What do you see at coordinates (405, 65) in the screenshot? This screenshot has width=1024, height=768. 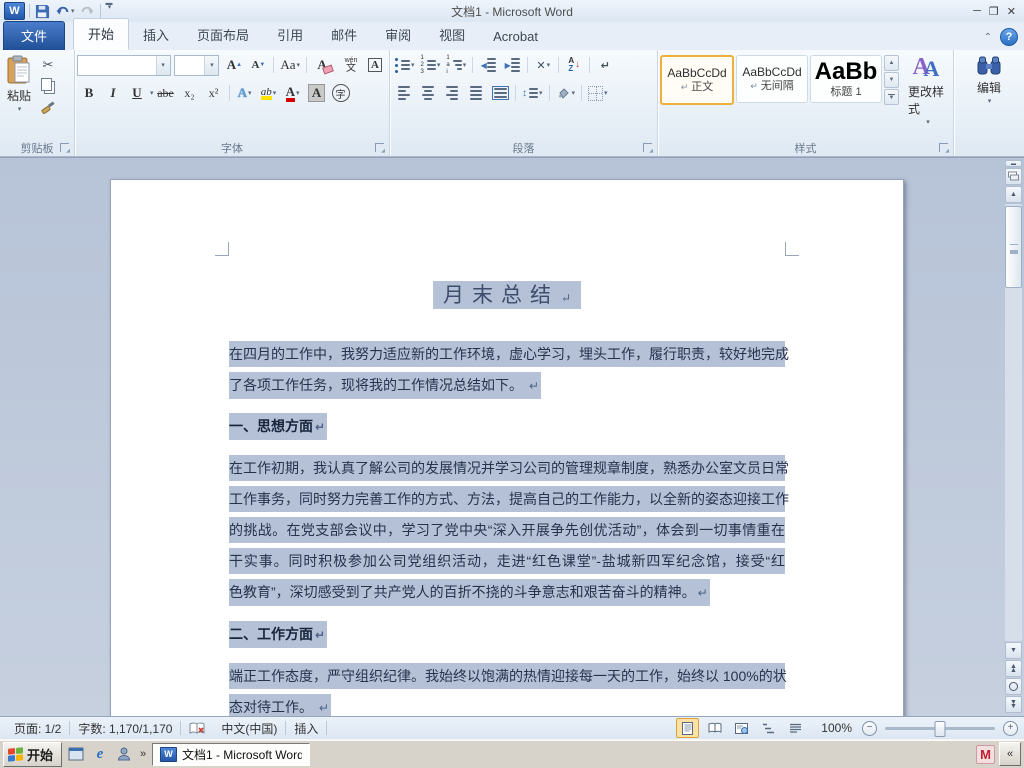 I see `bullets-button: ▾` at bounding box center [405, 65].